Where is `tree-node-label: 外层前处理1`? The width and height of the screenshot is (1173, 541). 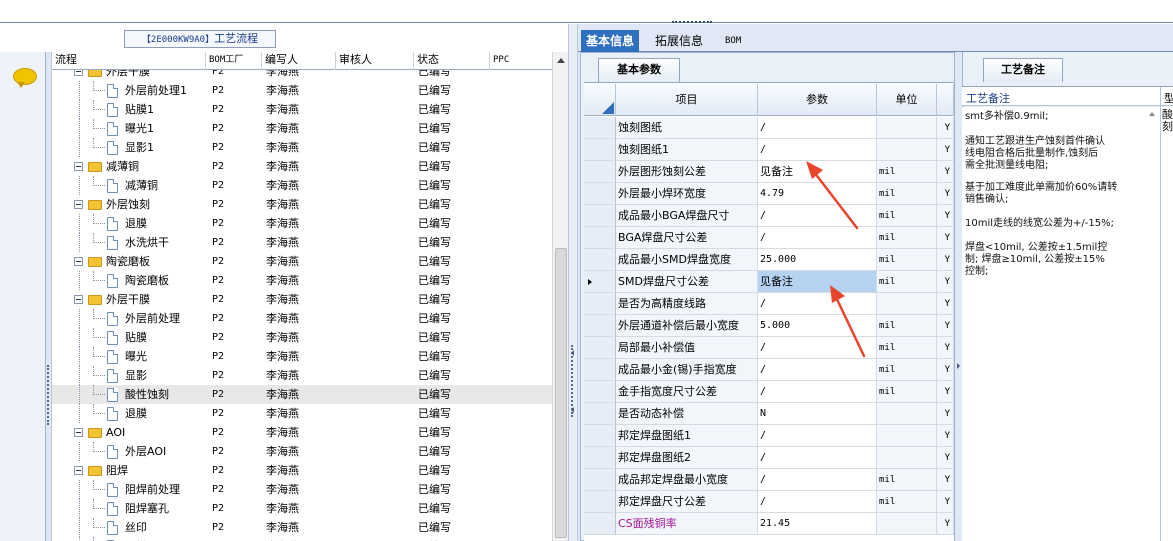 tree-node-label: 外层前处理1 is located at coordinates (156, 90).